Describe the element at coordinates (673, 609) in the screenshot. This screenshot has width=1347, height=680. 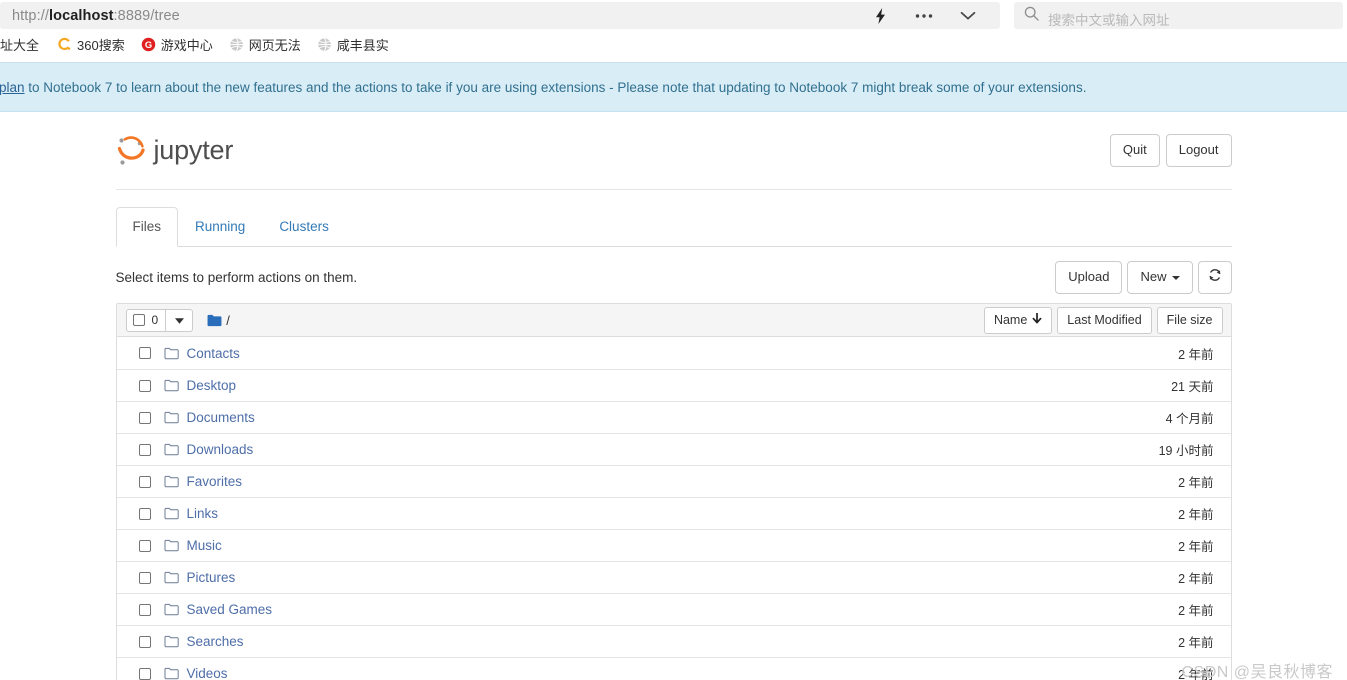
I see `table-row: Saved Games 2 年前` at that location.